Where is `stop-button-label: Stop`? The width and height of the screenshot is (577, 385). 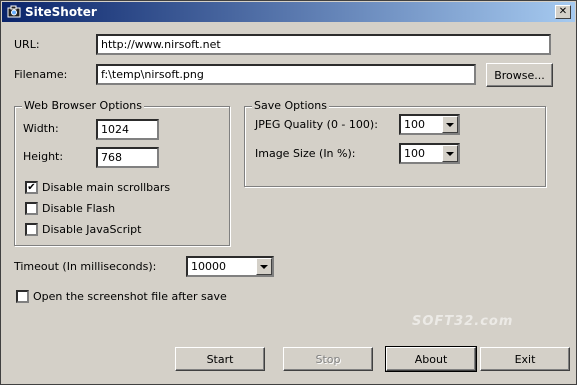
stop-button-label: Stop is located at coordinates (328, 359).